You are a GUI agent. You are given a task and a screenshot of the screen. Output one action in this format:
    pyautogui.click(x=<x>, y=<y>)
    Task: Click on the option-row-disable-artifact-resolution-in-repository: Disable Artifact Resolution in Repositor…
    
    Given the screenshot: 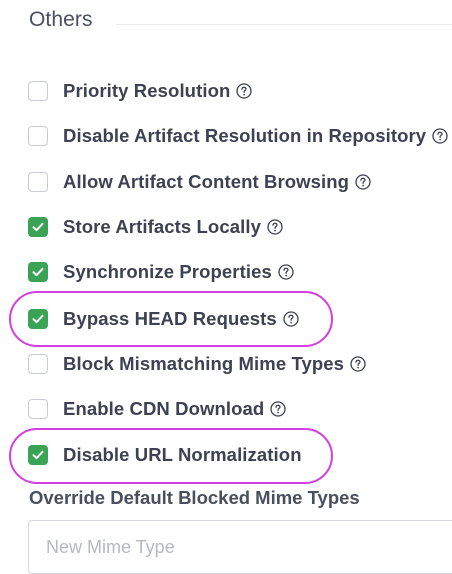 What is the action you would take?
    pyautogui.click(x=238, y=136)
    